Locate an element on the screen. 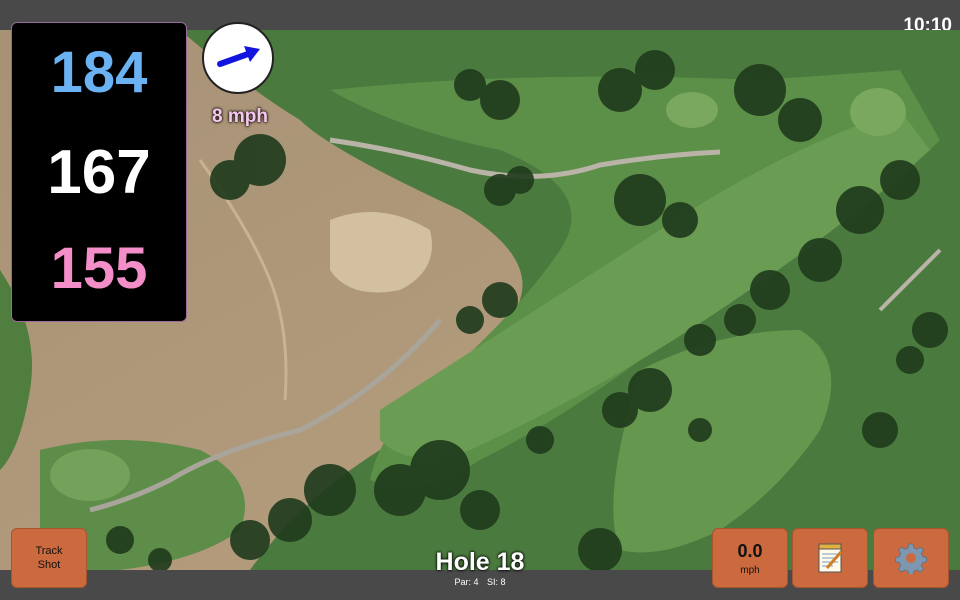  track-shot-label-line2: Shot is located at coordinates (49, 565).